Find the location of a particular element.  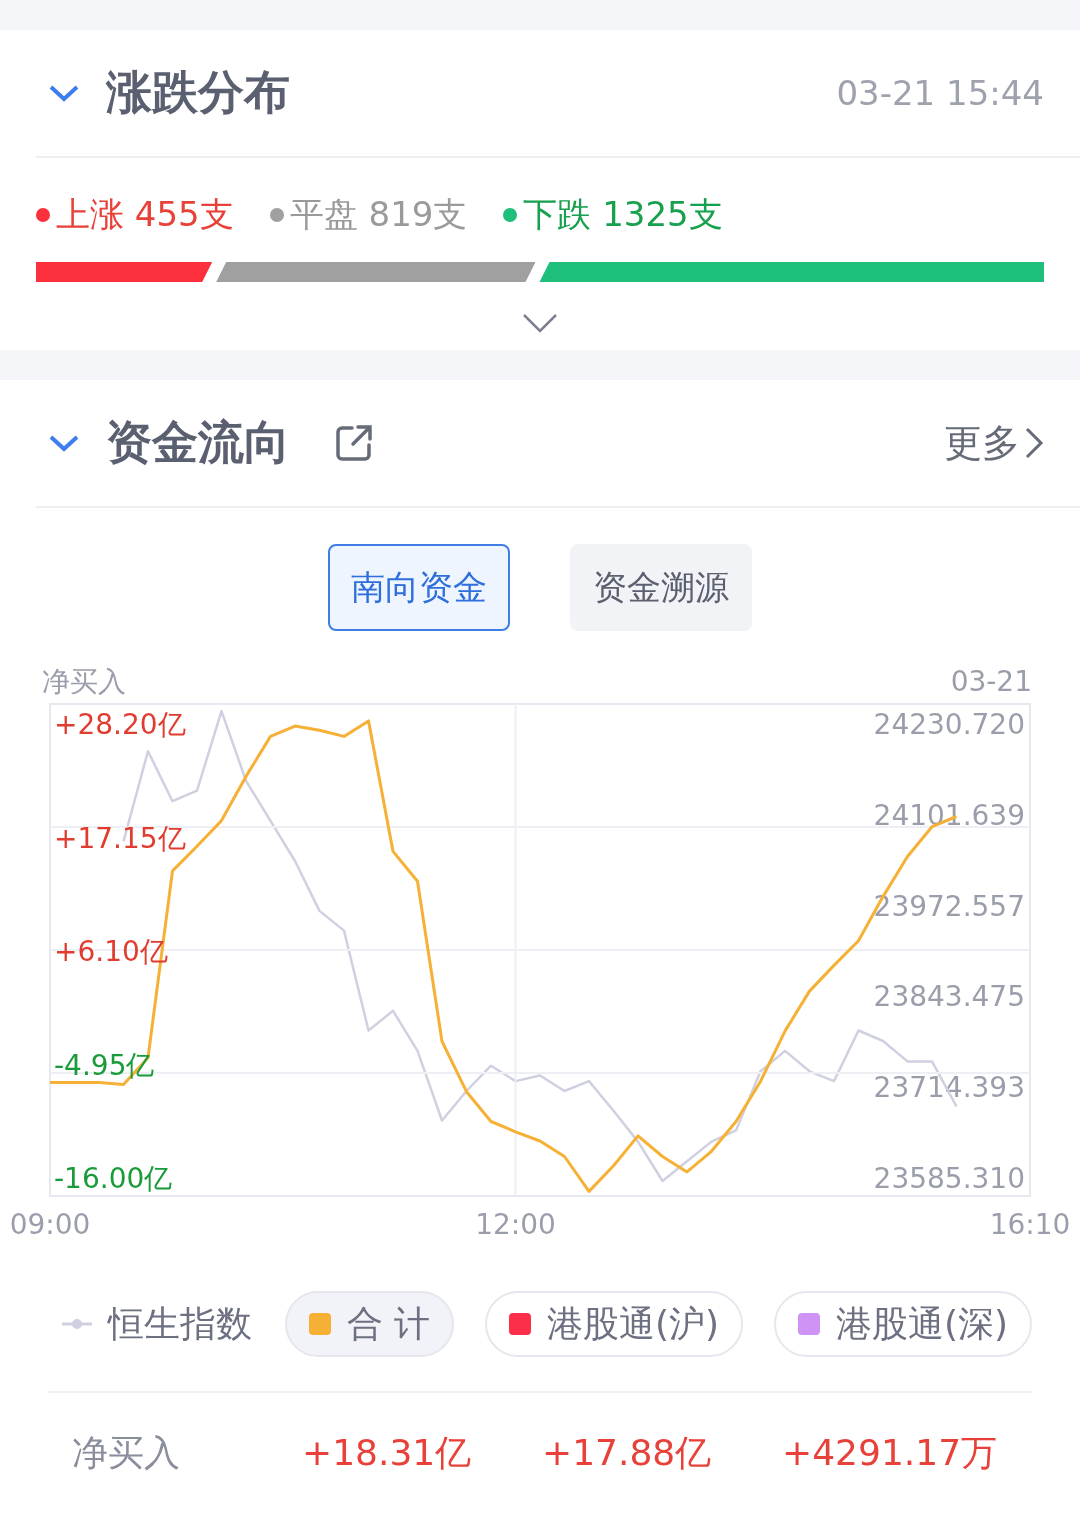

axis-title: 净买入 is located at coordinates (84, 681).